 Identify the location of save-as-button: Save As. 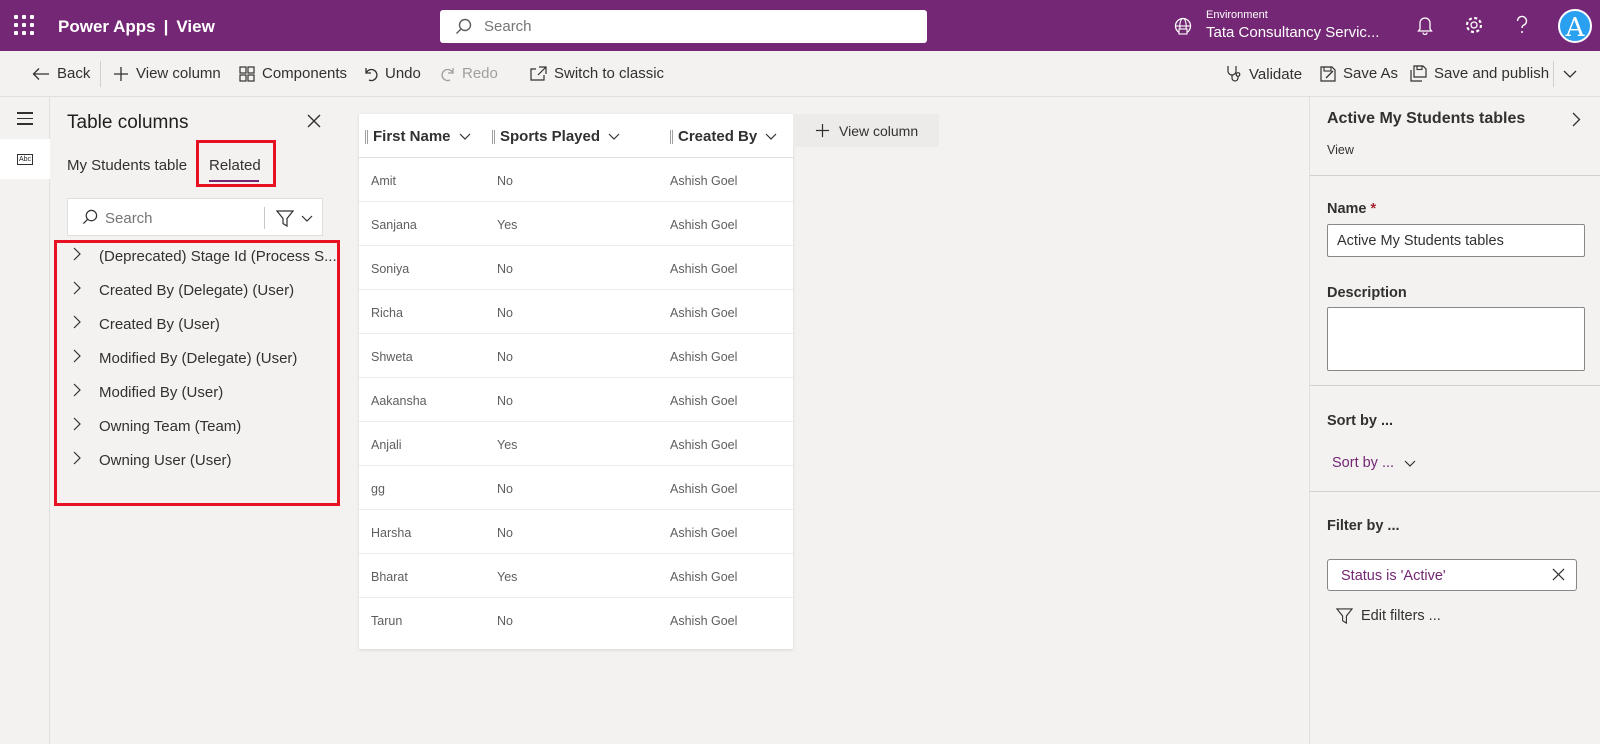
(1359, 73).